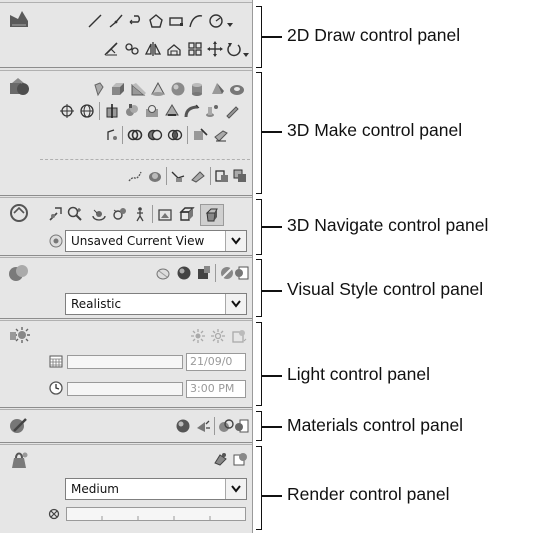  What do you see at coordinates (111, 49) in the screenshot?
I see `hatch-icon` at bounding box center [111, 49].